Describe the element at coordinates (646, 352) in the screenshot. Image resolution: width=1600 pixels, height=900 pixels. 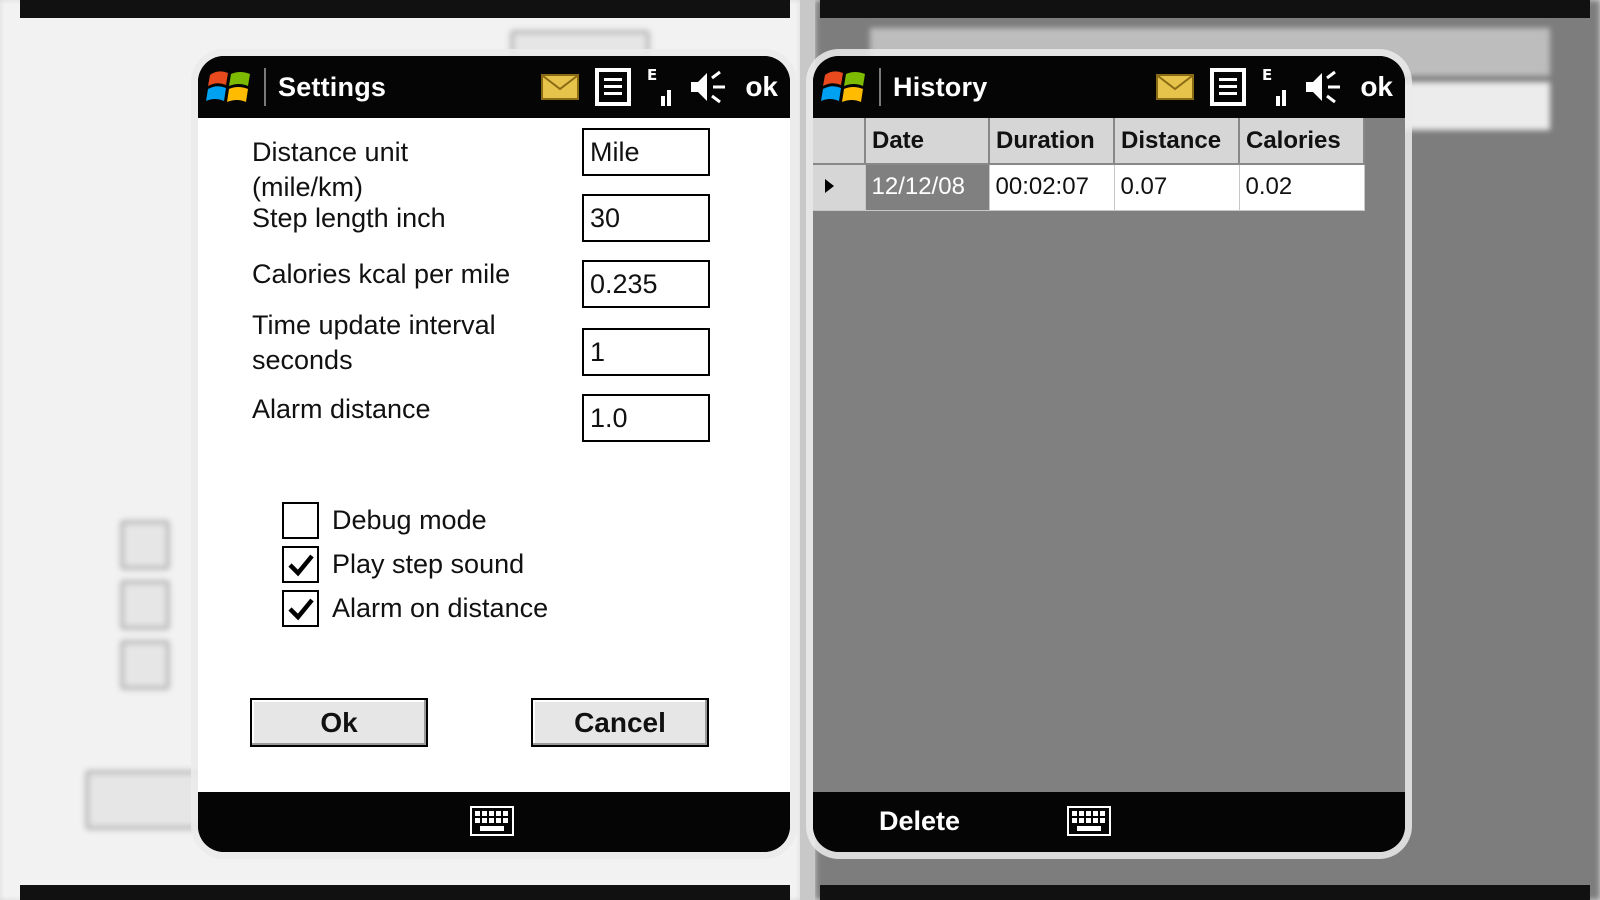
I see `time-interval-input` at that location.